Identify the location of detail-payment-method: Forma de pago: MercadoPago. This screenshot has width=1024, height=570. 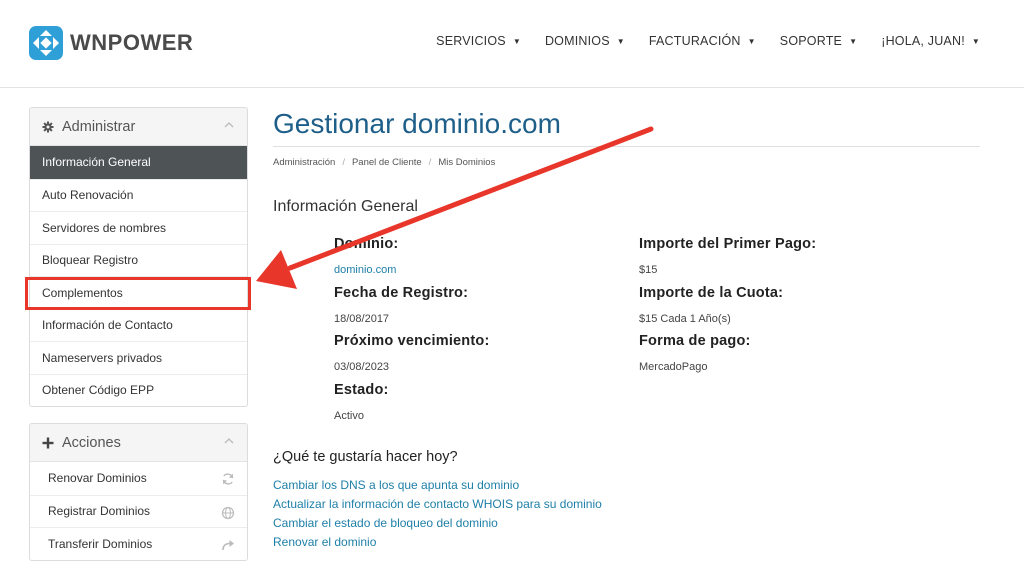
(695, 353).